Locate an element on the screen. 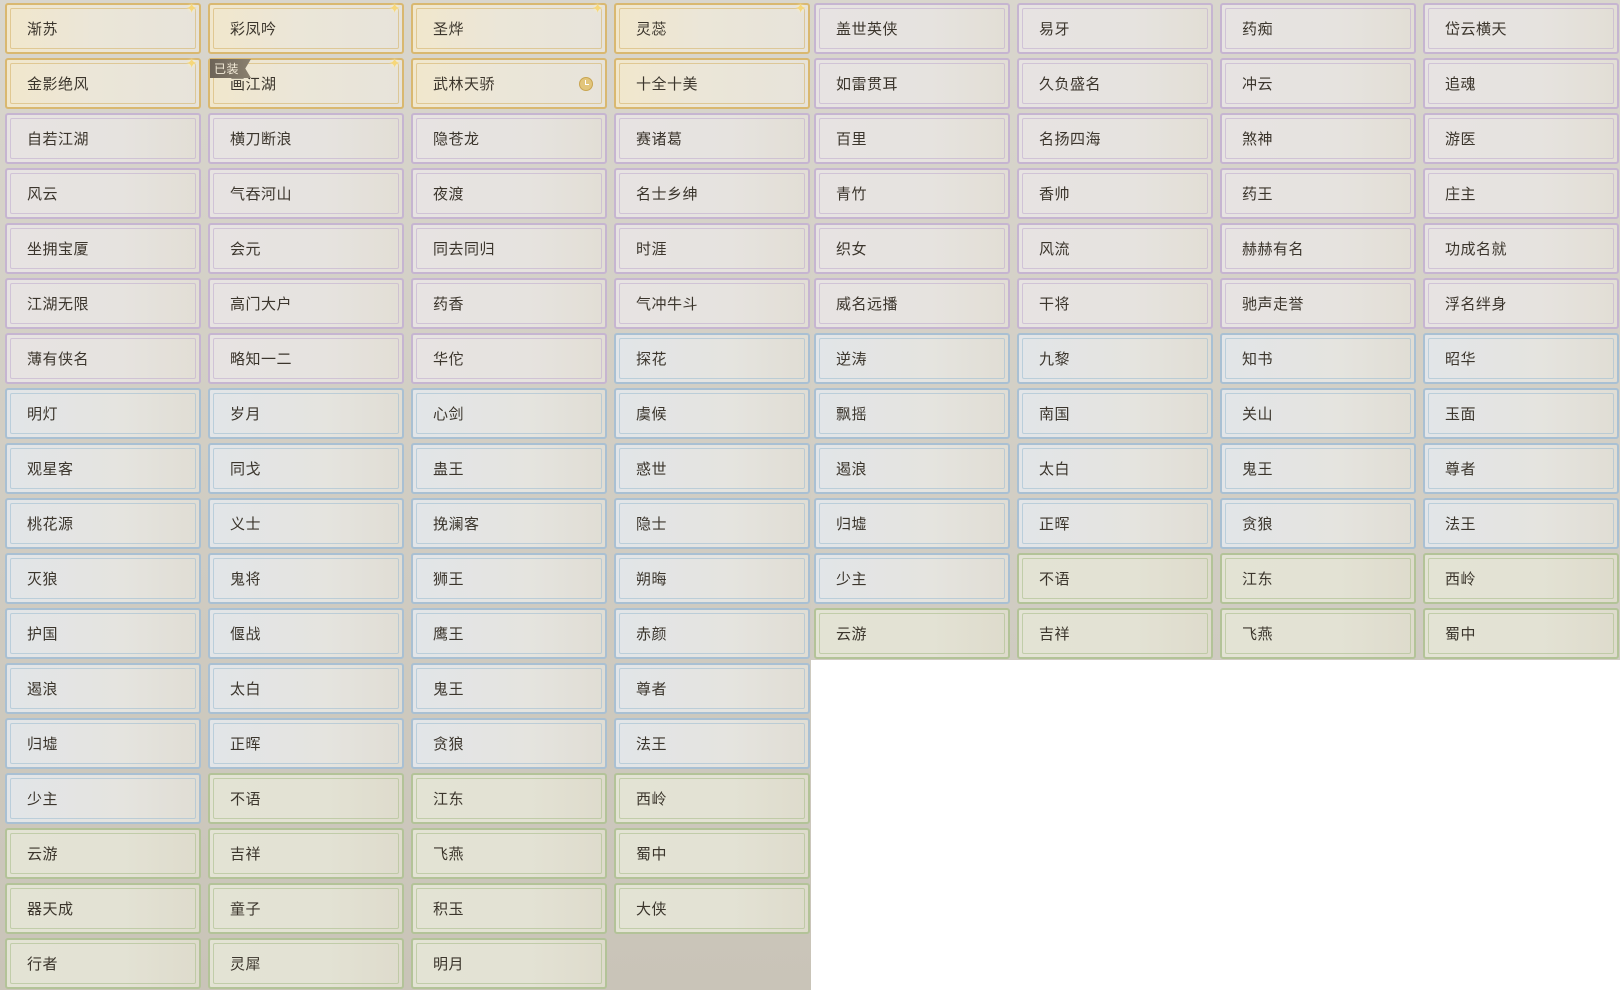 The image size is (1620, 990). title-tile: 赛诸葛 is located at coordinates (712, 138).